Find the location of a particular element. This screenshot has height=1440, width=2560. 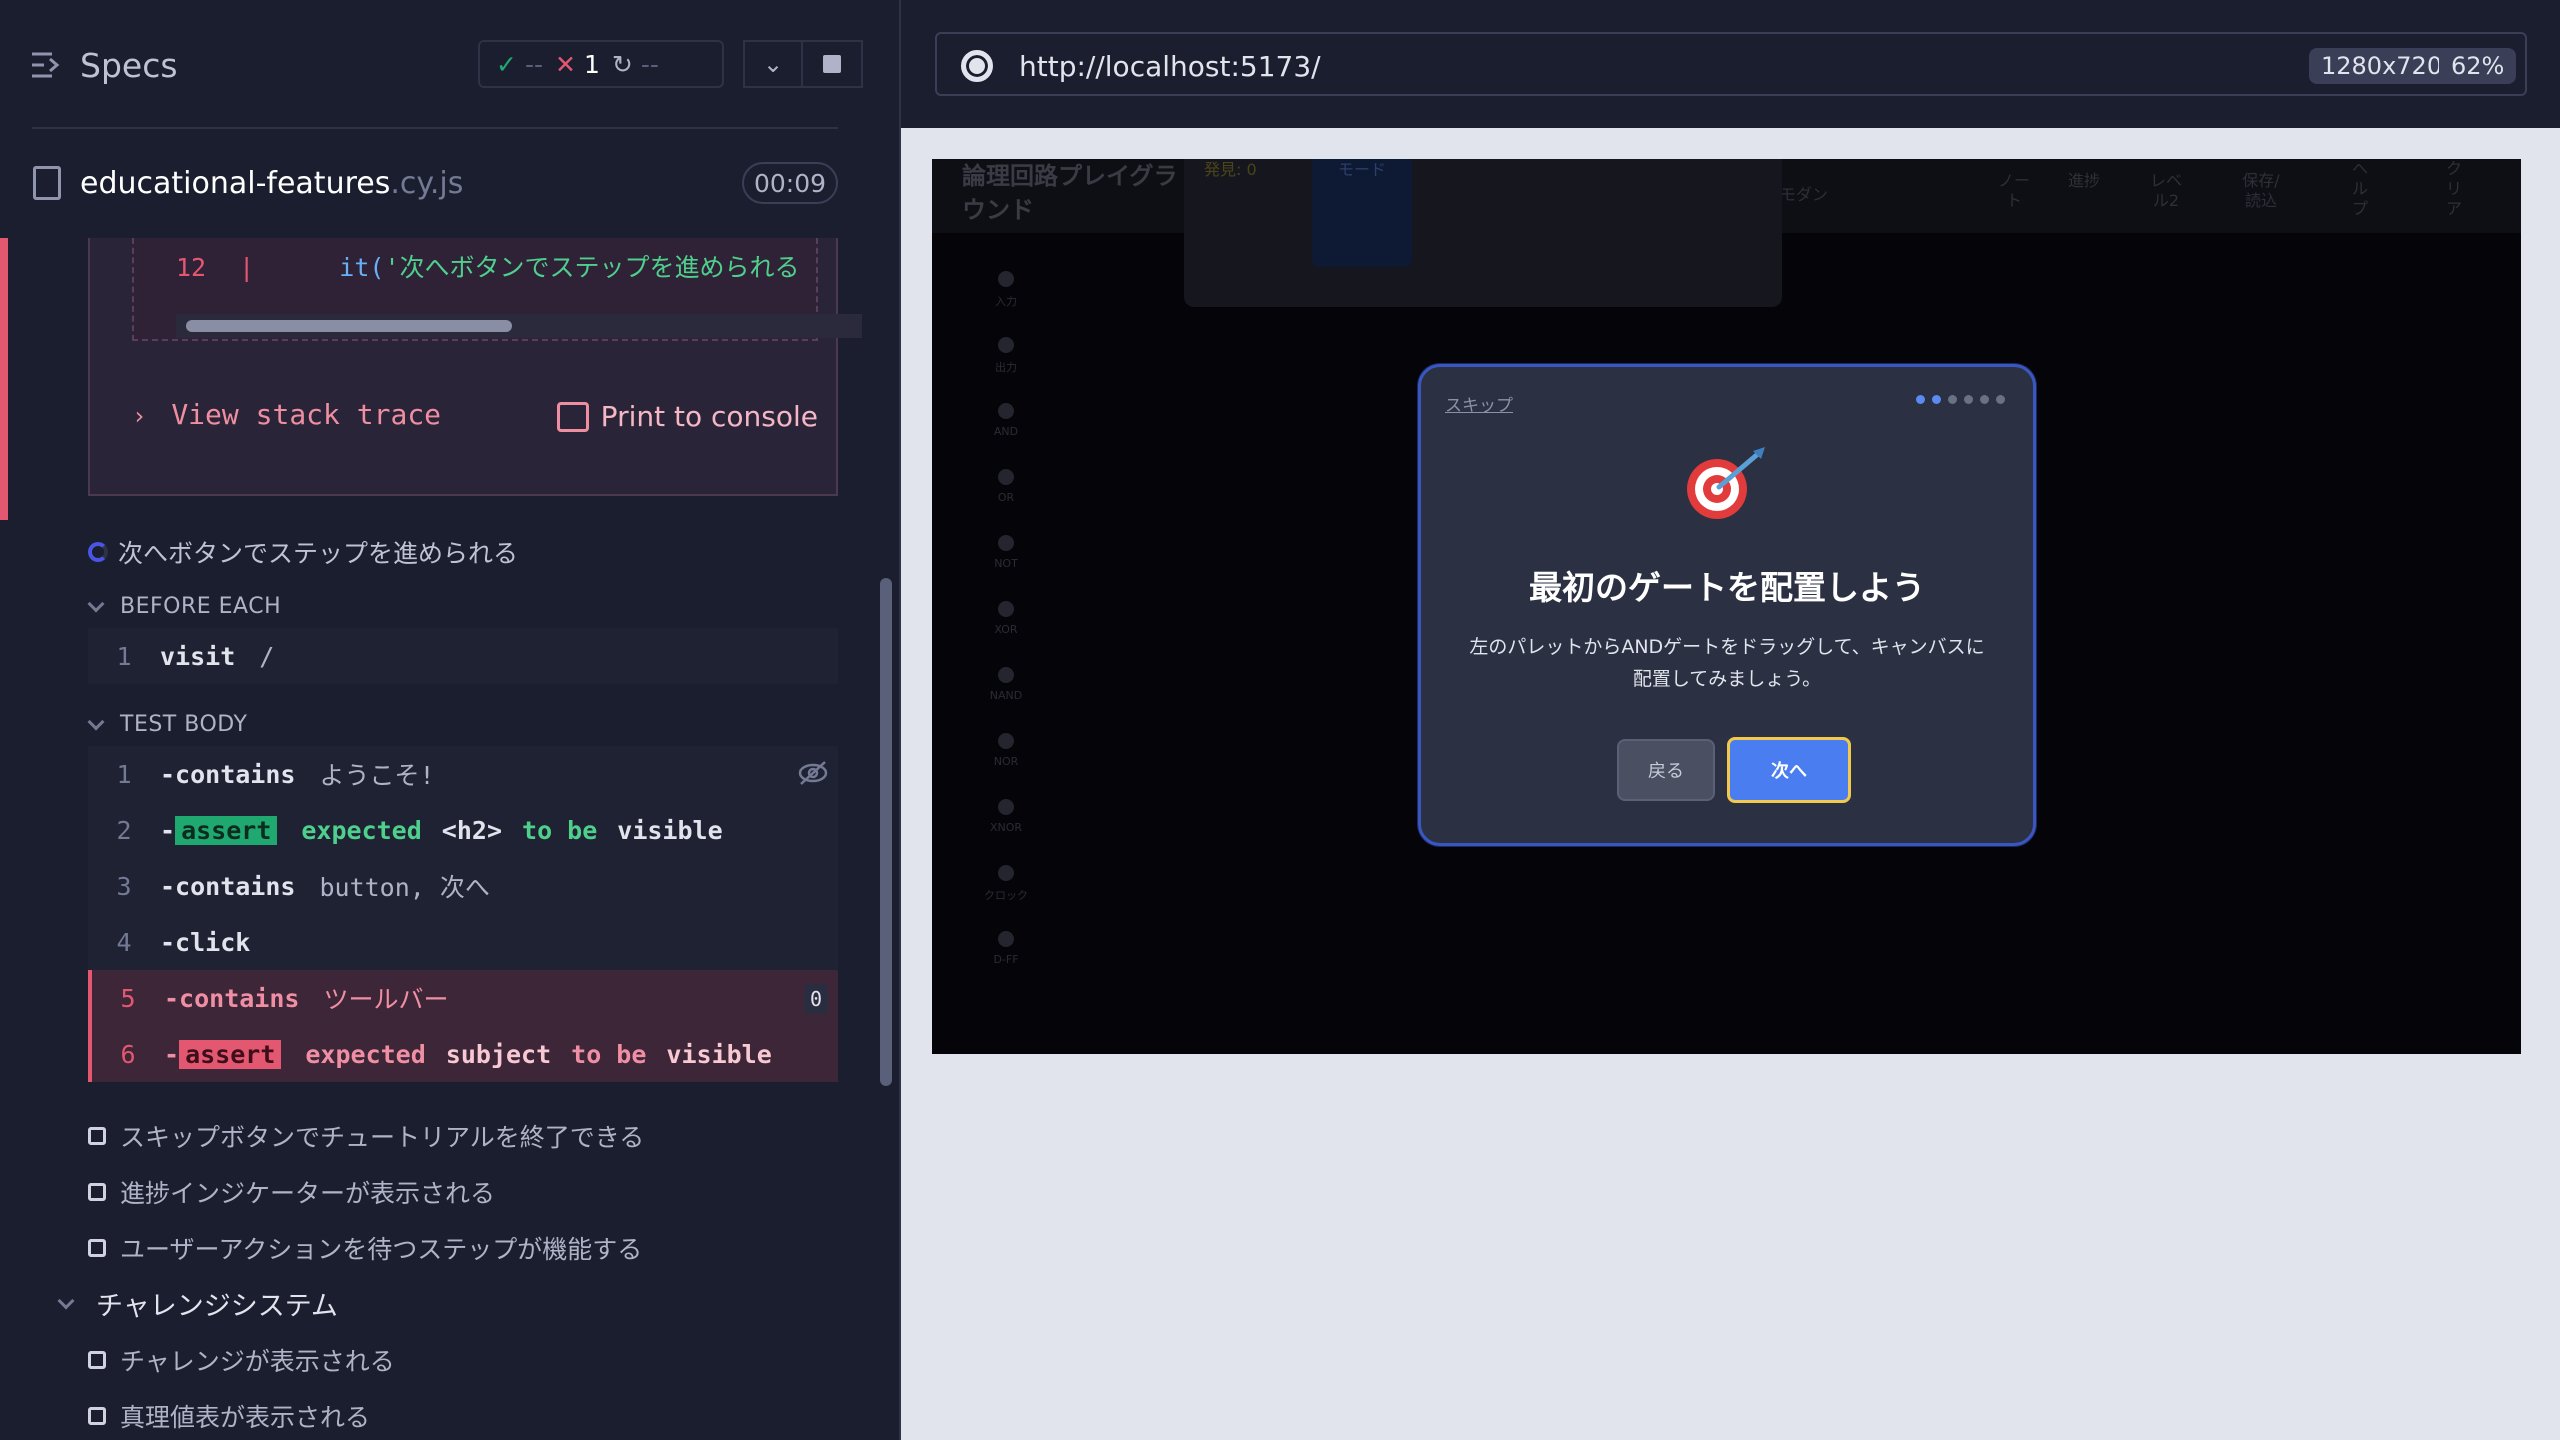

discovery-counter: 発見: 0 is located at coordinates (1230, 169).